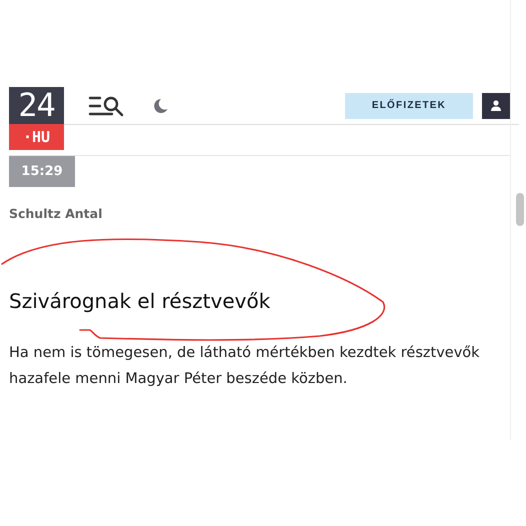 The width and height of the screenshot is (526, 526). Describe the element at coordinates (140, 301) in the screenshot. I see `post-title: Szivárognak el résztvevők` at that location.